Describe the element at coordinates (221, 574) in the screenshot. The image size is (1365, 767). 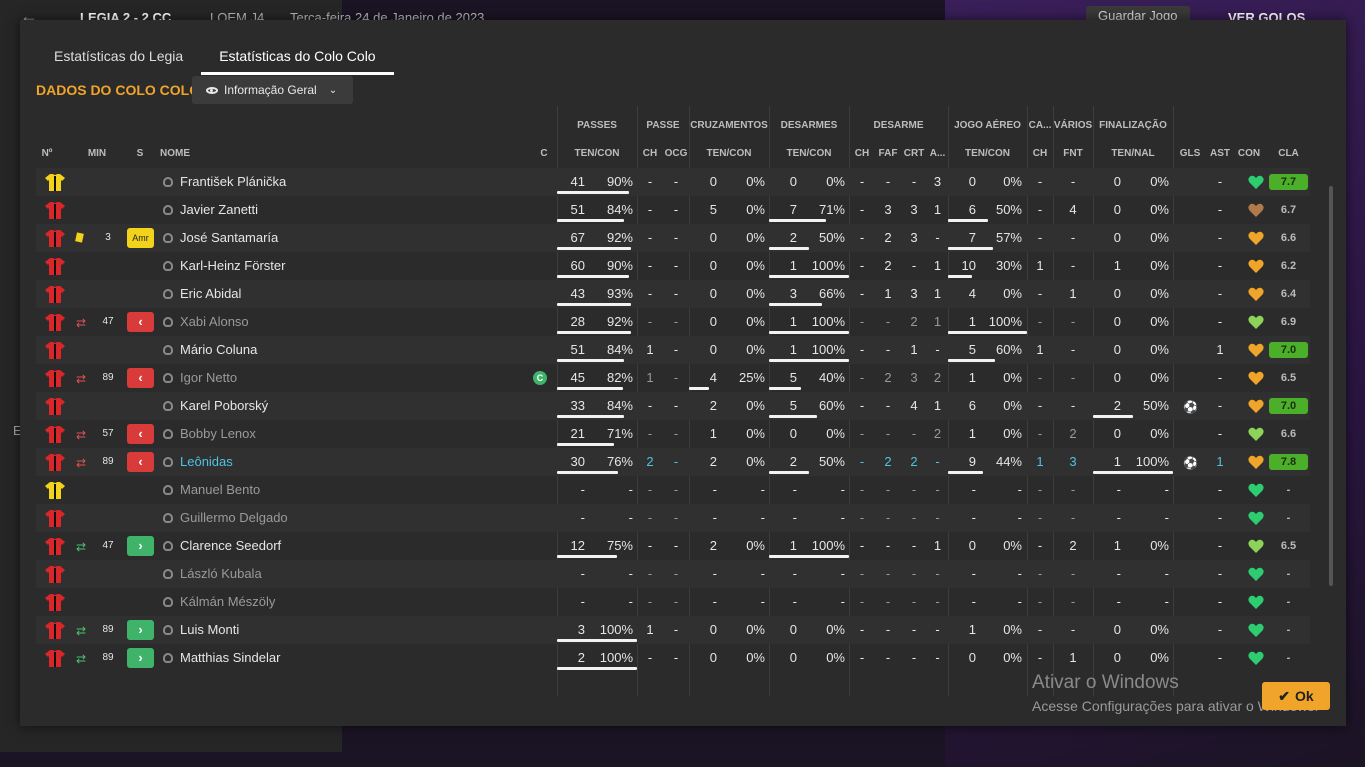
I see `player-name: László Kubala` at that location.